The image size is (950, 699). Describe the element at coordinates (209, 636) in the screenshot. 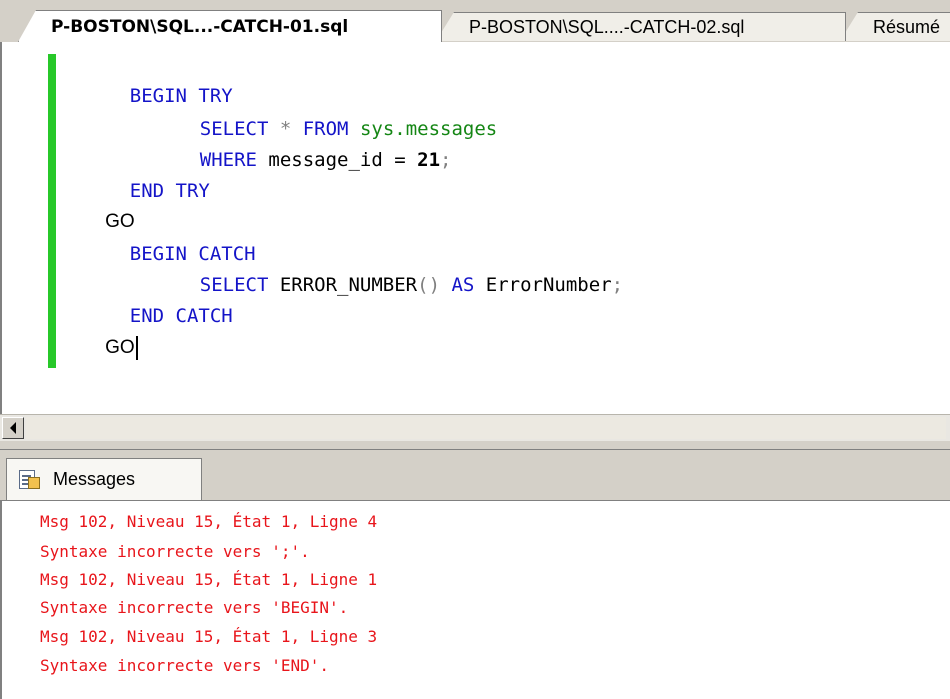

I see `message-line: Msg 102, Niveau 15, État 1, Ligne 3` at that location.